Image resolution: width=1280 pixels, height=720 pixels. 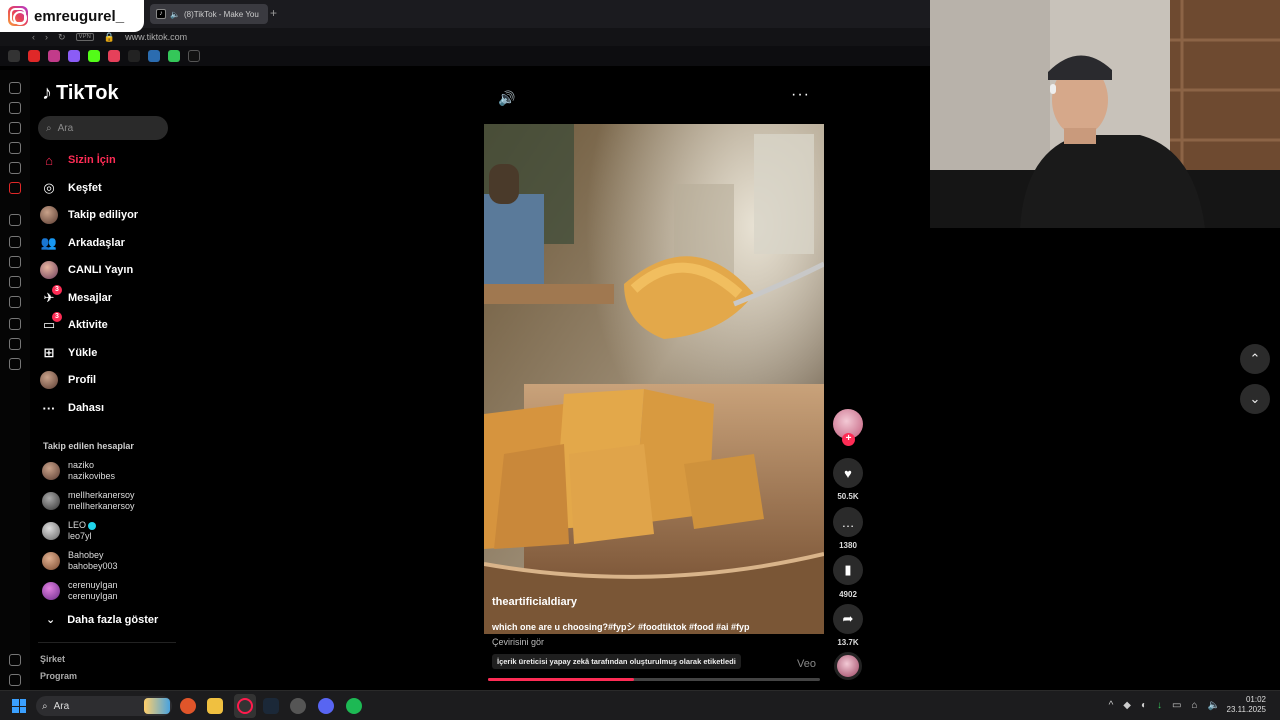 What do you see at coordinates (1111, 705) in the screenshot?
I see `chevron-up-icon: ^` at bounding box center [1111, 705].